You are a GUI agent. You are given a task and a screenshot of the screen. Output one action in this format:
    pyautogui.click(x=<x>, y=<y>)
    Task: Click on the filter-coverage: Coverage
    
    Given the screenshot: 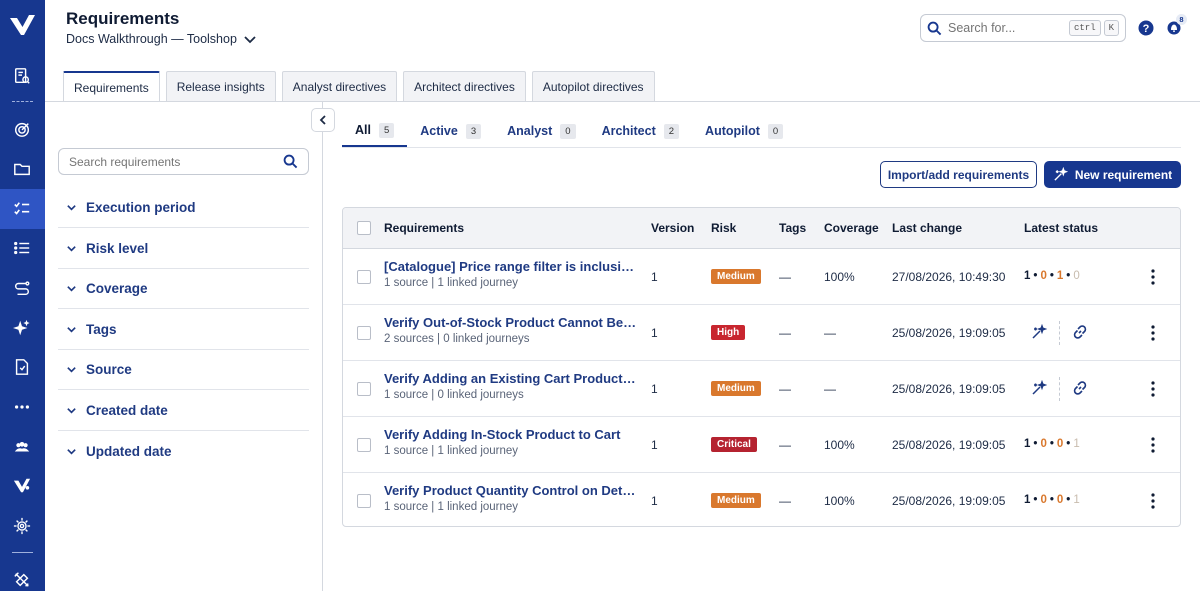 What is the action you would take?
    pyautogui.click(x=183, y=289)
    